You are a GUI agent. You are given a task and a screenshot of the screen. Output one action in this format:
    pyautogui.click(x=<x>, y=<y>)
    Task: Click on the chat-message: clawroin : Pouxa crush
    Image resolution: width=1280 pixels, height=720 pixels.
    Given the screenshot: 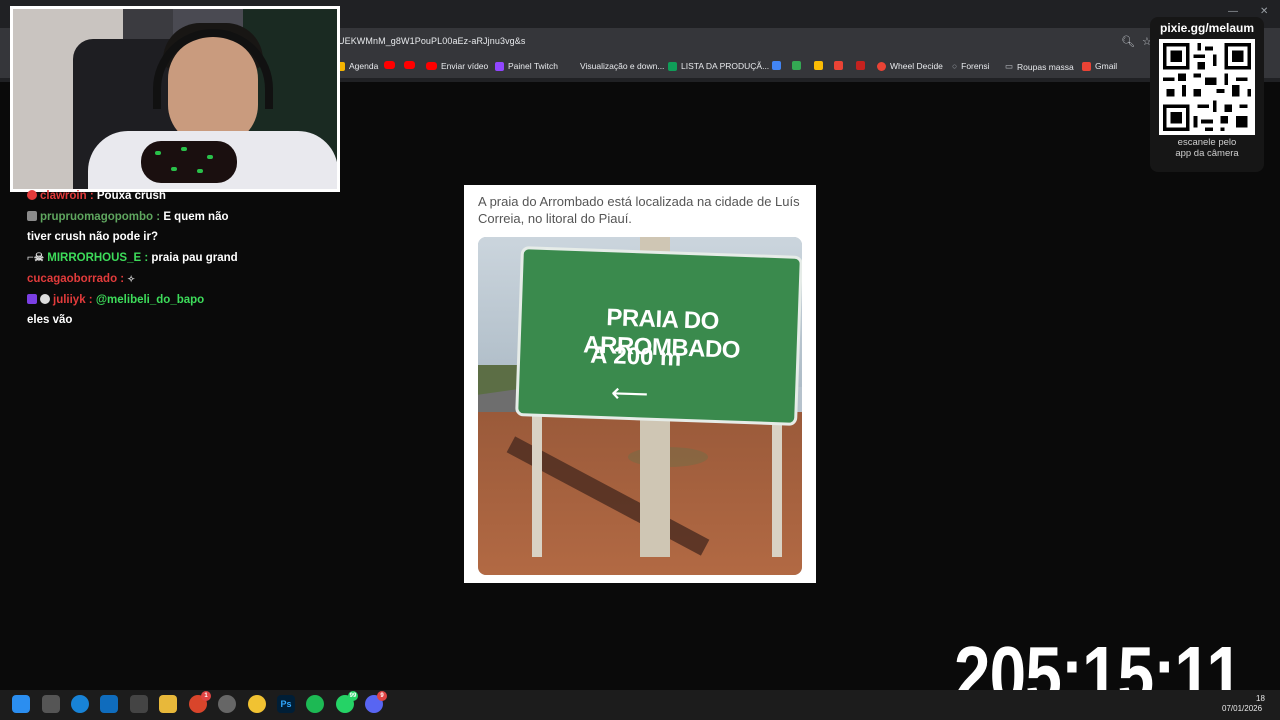 What is the action you would take?
    pyautogui.click(x=137, y=196)
    